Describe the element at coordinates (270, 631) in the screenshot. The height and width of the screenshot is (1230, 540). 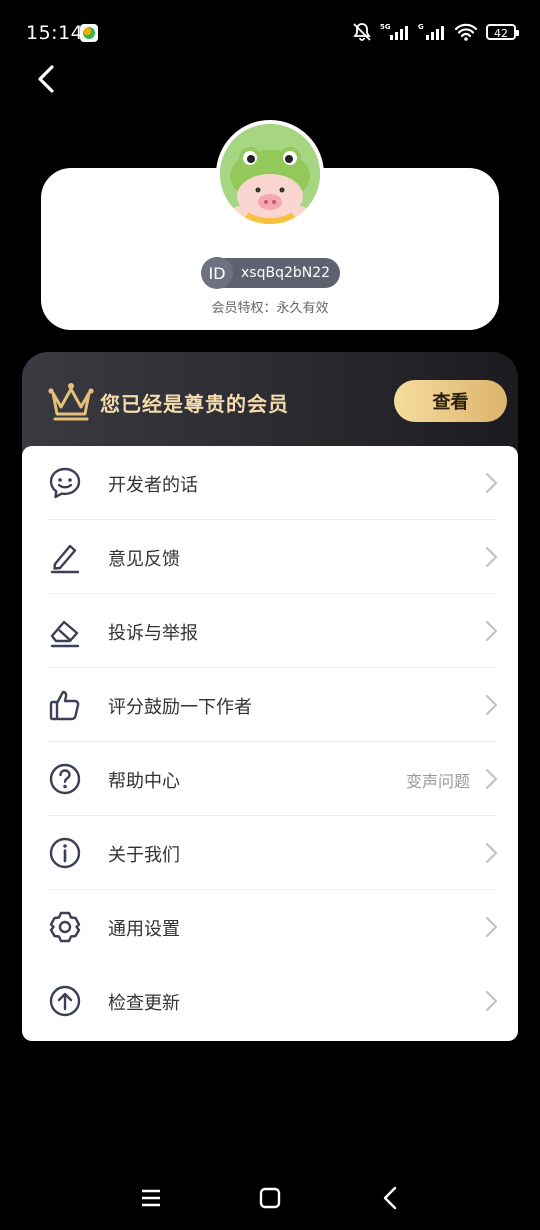
I see `menu-item-report: 投诉与举报` at that location.